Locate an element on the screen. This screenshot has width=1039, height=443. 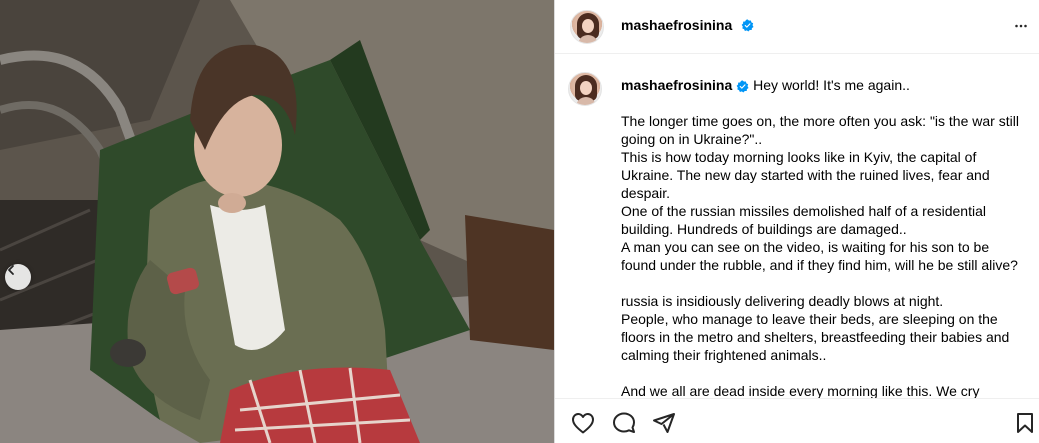
author-avatar is located at coordinates (587, 27).